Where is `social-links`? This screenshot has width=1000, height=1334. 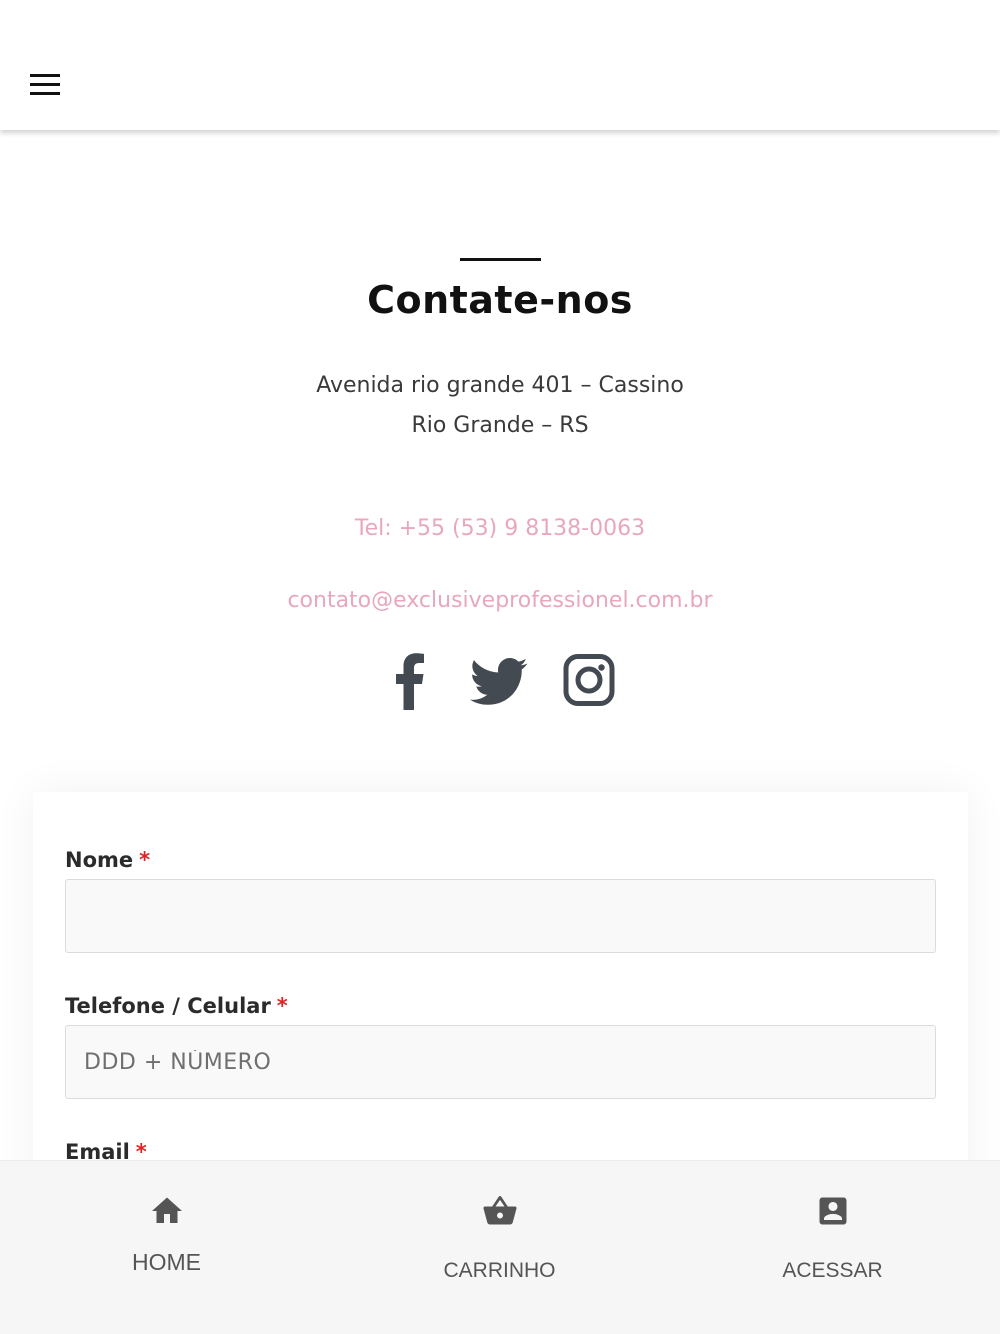
social-links is located at coordinates (505, 681).